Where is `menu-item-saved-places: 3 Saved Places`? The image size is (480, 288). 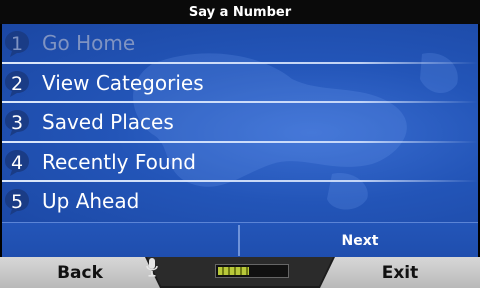 menu-item-saved-places: 3 Saved Places is located at coordinates (240, 123).